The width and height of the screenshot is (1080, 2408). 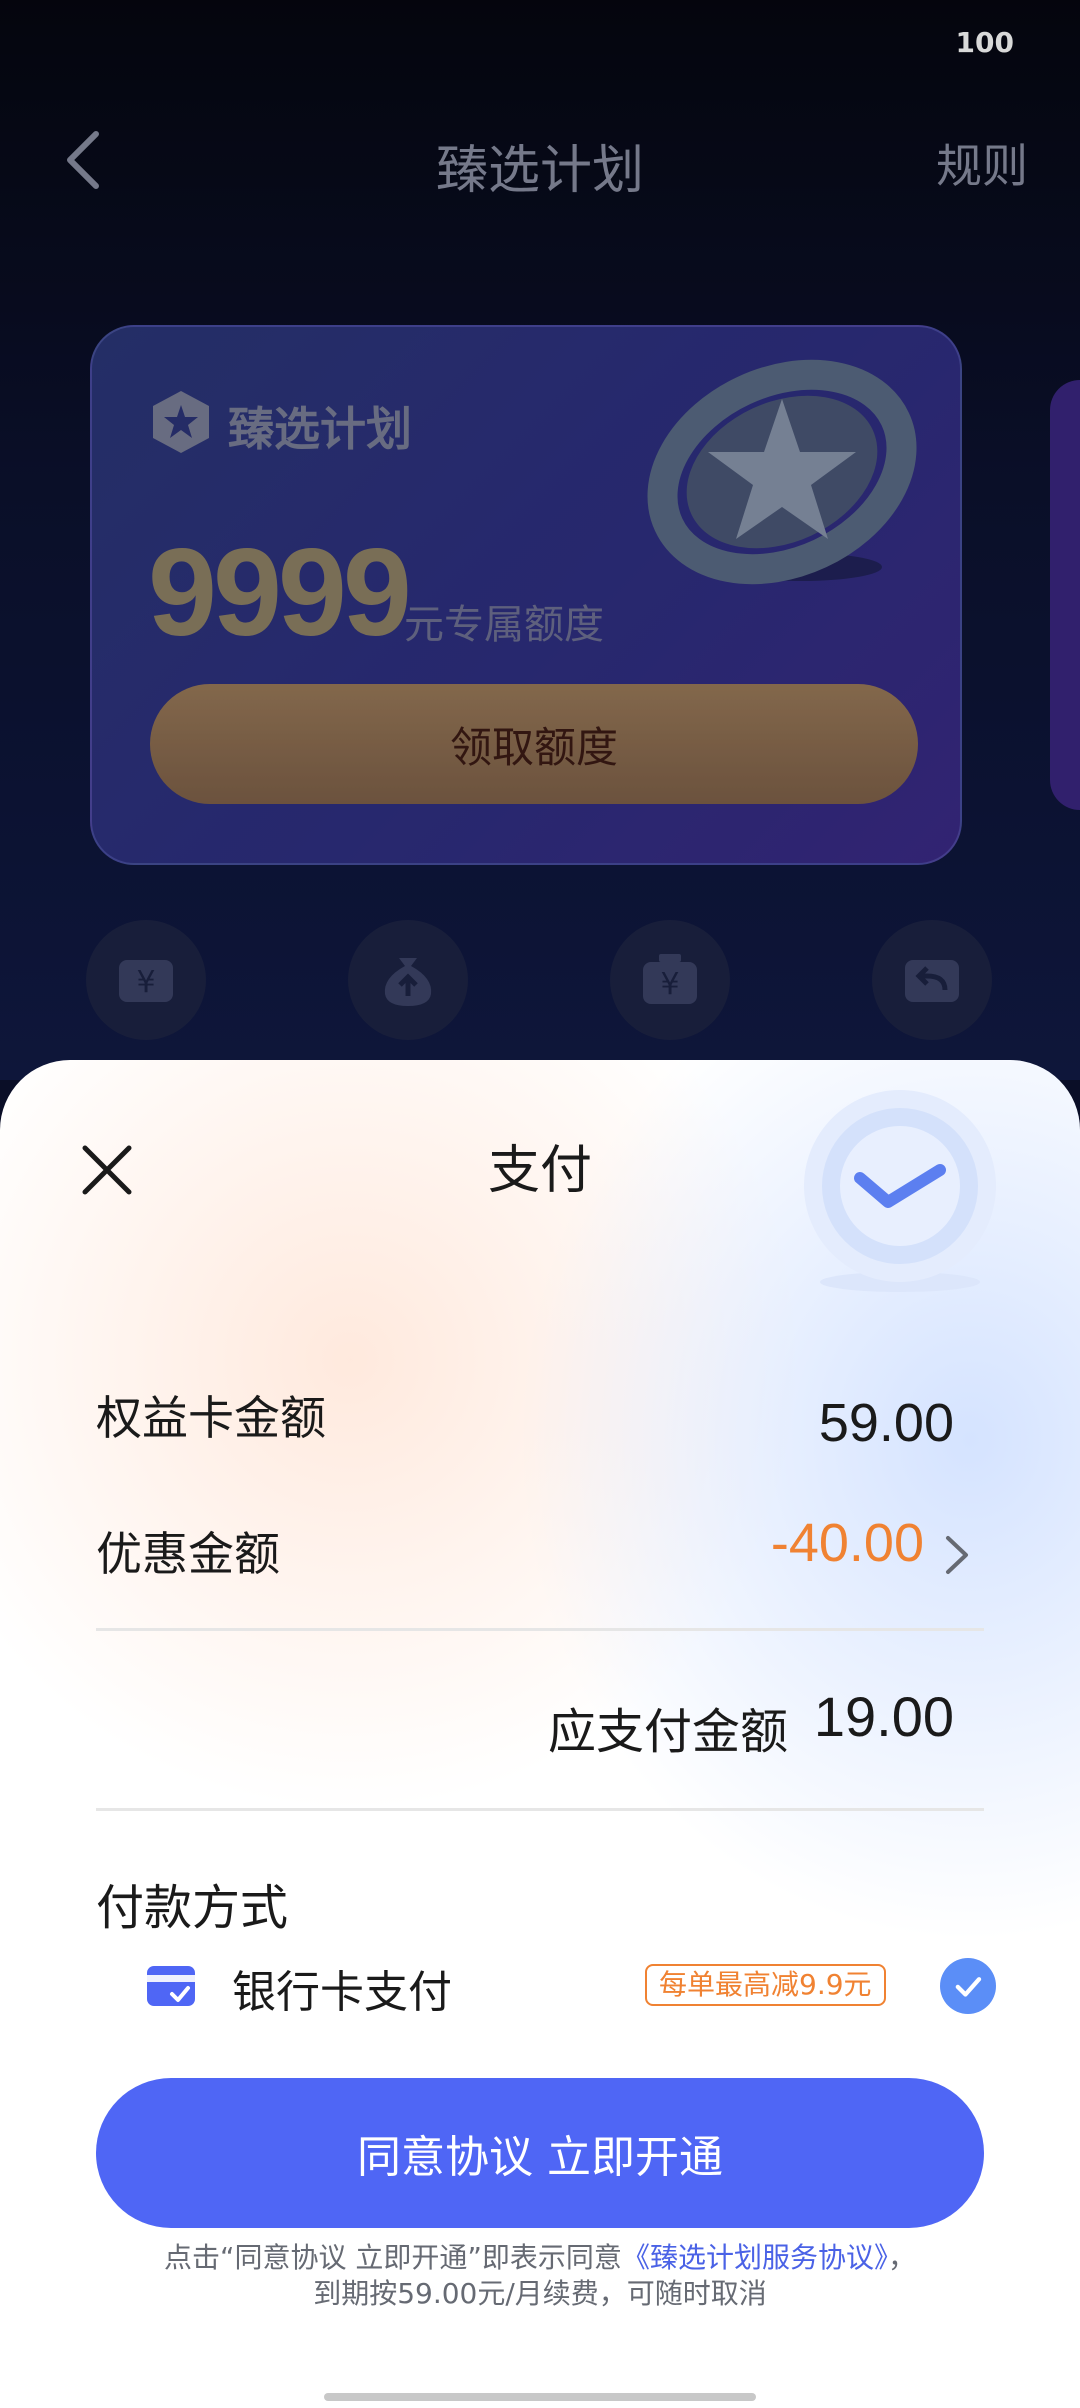 I want to click on check-medal-icon, so click(x=900, y=1190).